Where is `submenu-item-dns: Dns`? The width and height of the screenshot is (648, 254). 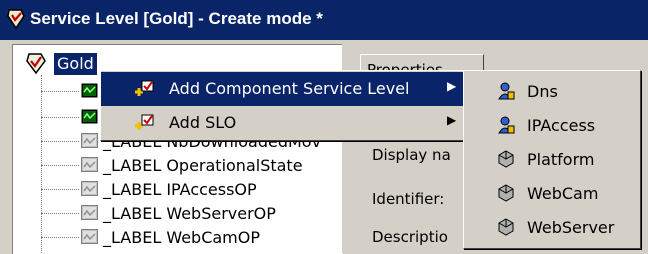 submenu-item-dns: Dns is located at coordinates (552, 92).